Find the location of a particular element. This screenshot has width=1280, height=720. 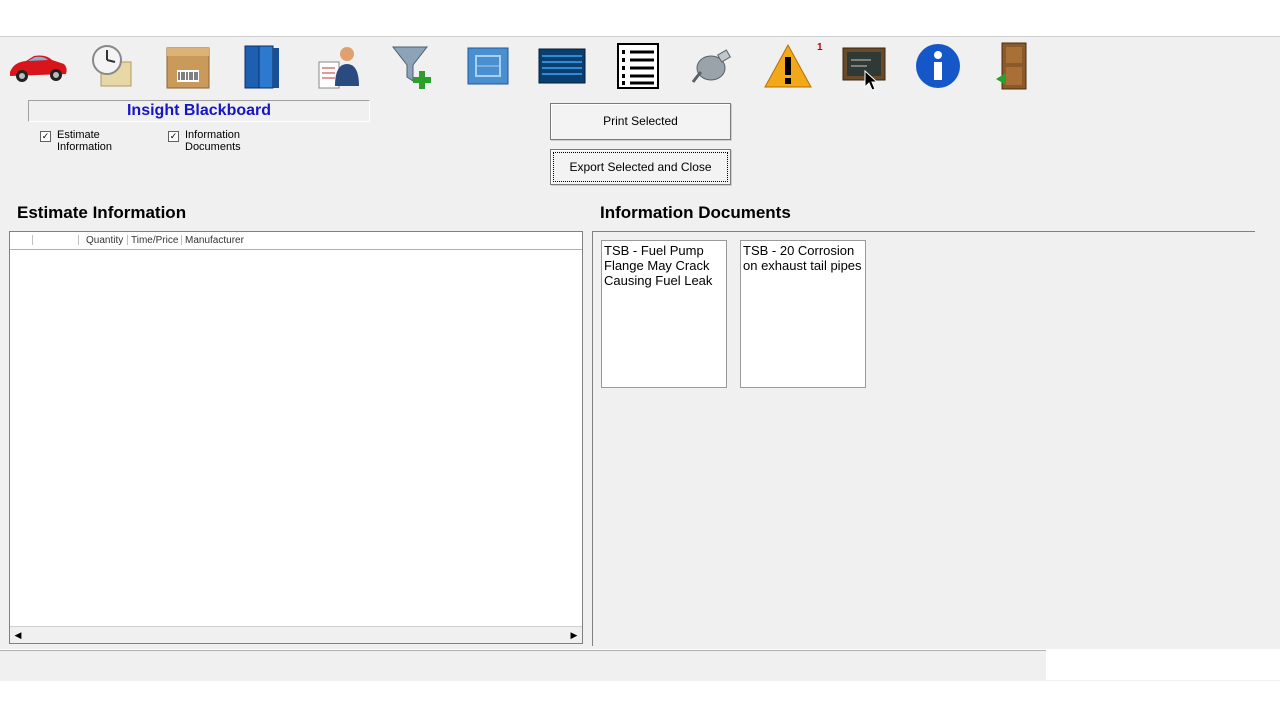

exit-door-icon is located at coordinates (1014, 66).